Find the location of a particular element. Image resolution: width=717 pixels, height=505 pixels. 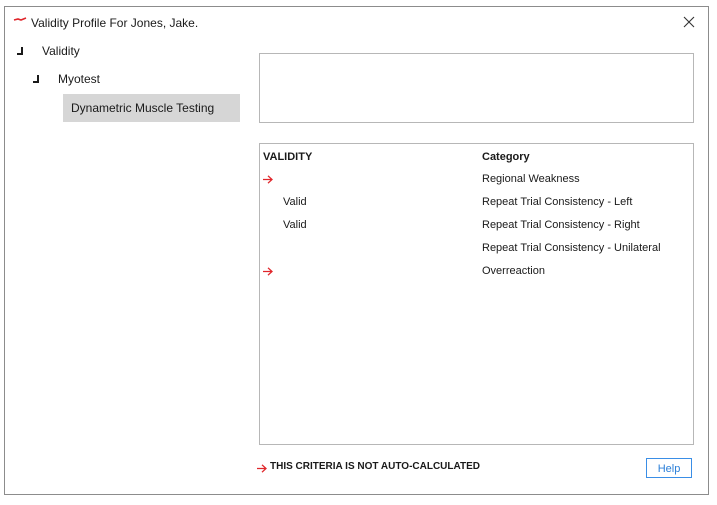

category-cell: Overreaction is located at coordinates (513, 271).